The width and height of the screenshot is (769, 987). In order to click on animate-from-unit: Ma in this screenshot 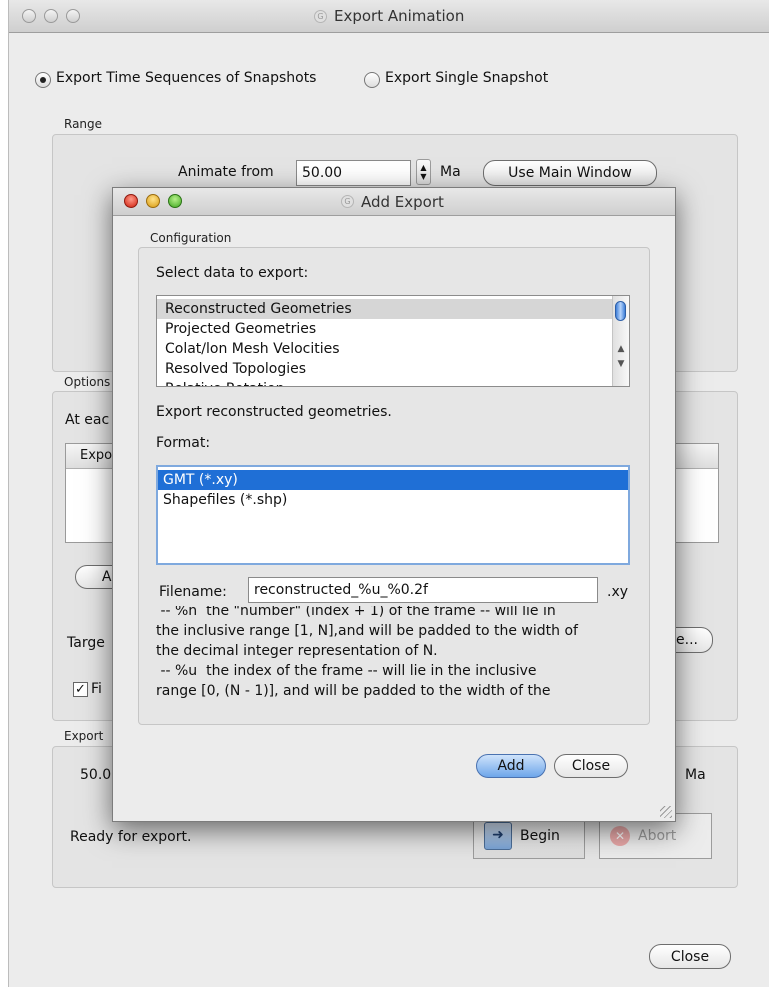, I will do `click(450, 172)`.